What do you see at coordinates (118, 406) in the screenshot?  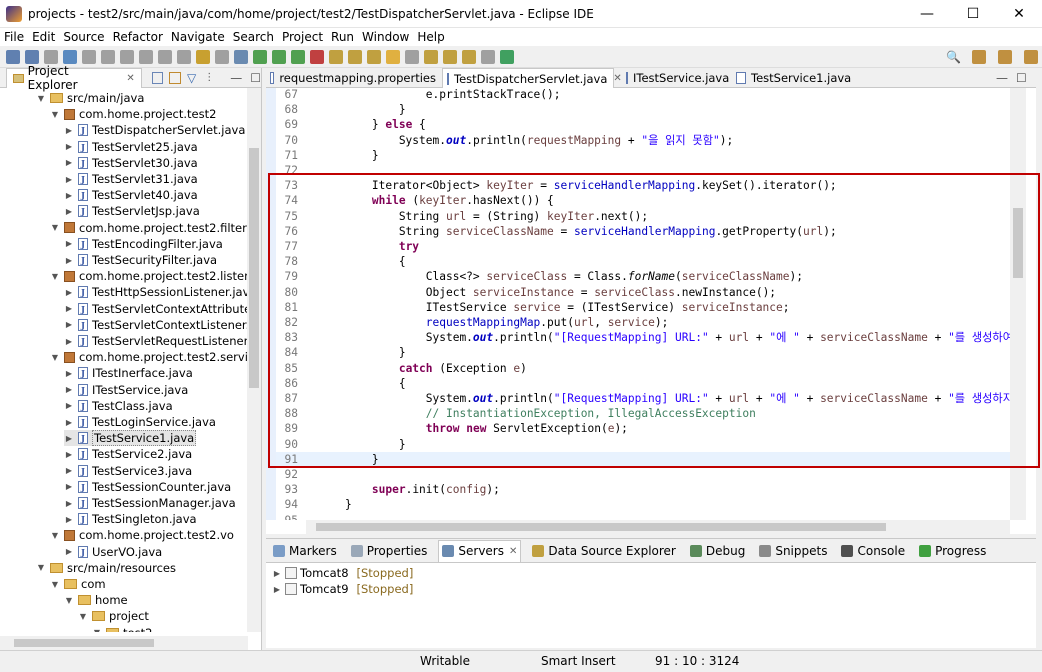 I see `tree-item: ▶ J TestClass.java` at bounding box center [118, 406].